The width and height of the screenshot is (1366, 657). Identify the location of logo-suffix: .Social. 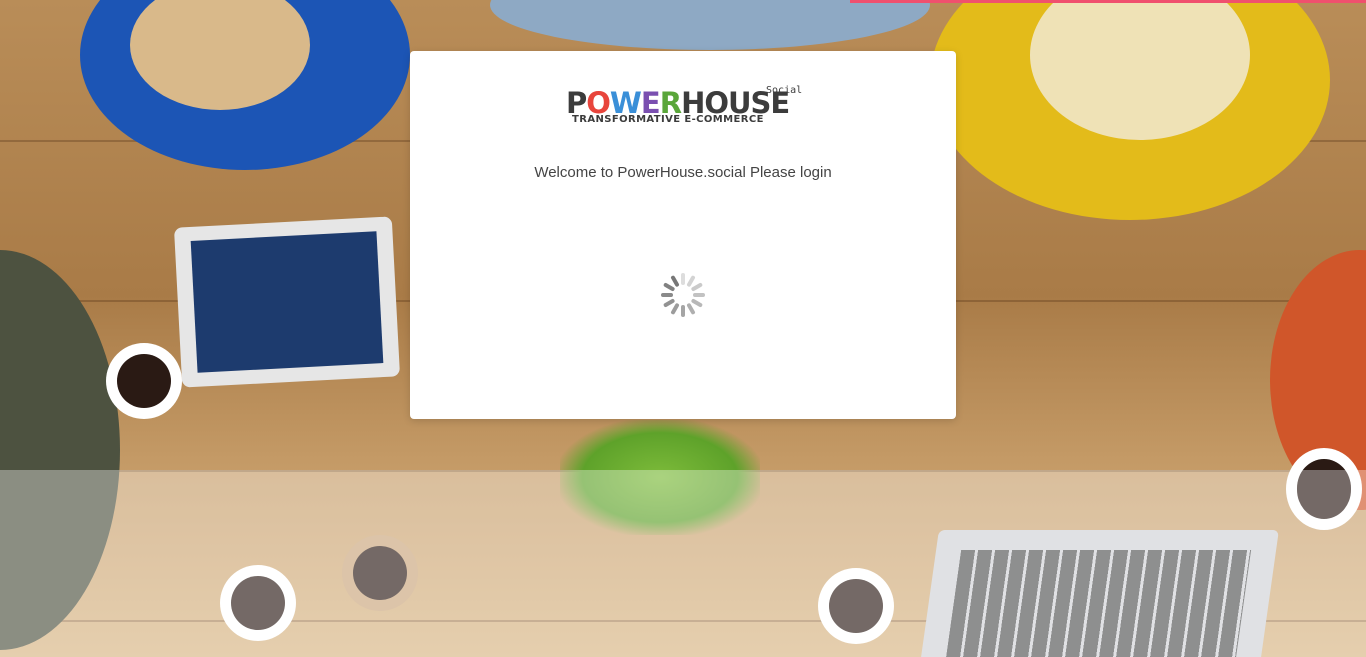
(781, 90).